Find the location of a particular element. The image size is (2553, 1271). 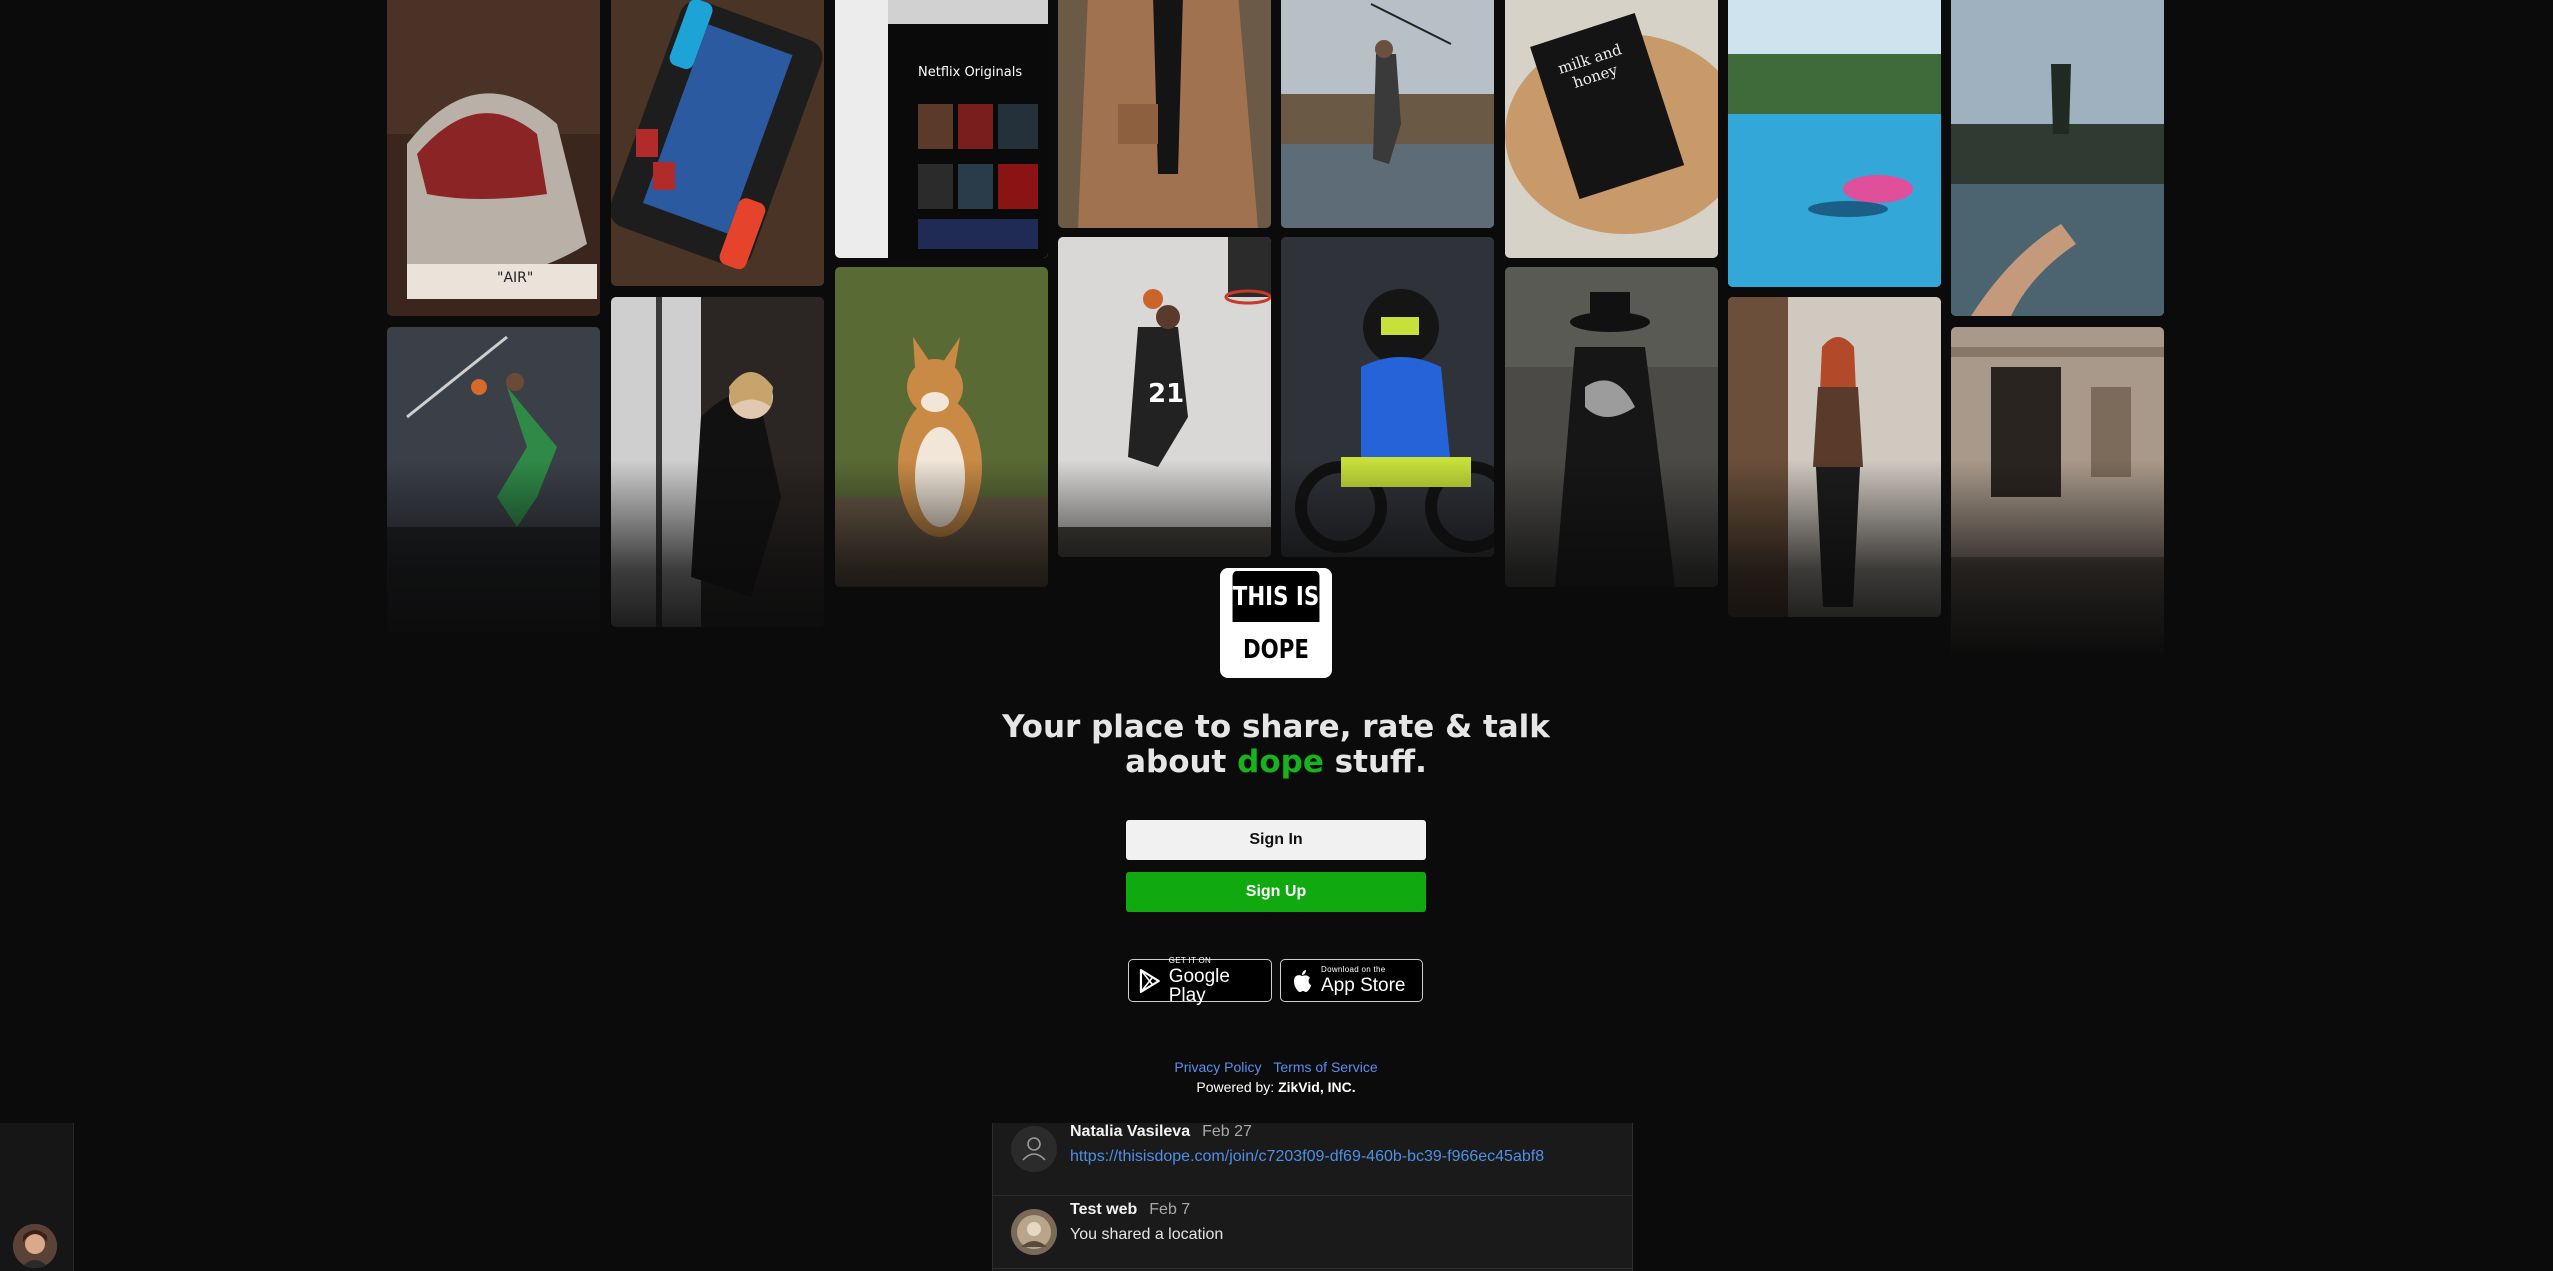

photo-basketball-player-green is located at coordinates (493, 479).